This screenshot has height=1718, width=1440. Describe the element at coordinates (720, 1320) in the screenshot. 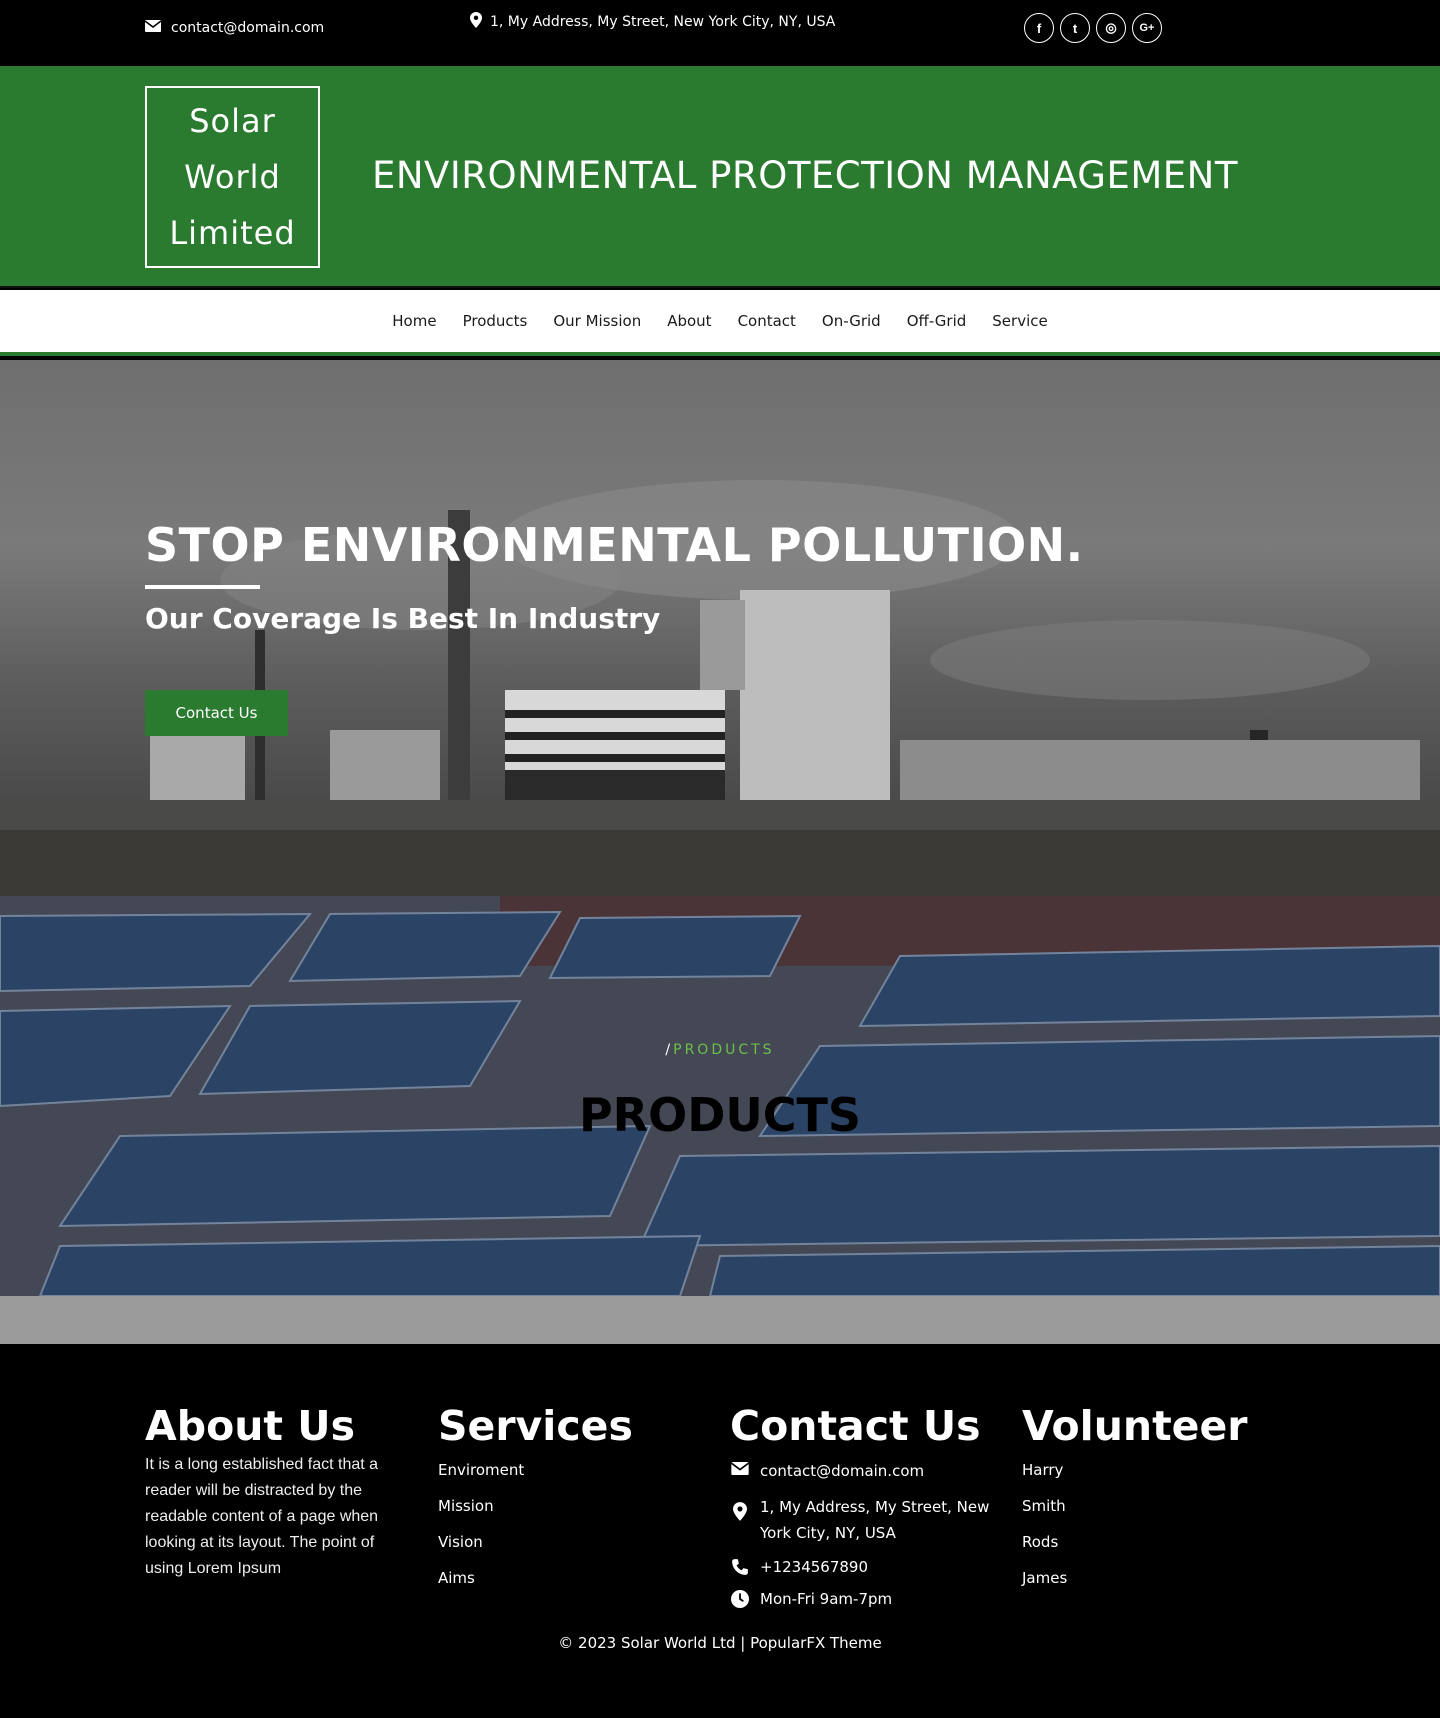

I see `content-area` at that location.